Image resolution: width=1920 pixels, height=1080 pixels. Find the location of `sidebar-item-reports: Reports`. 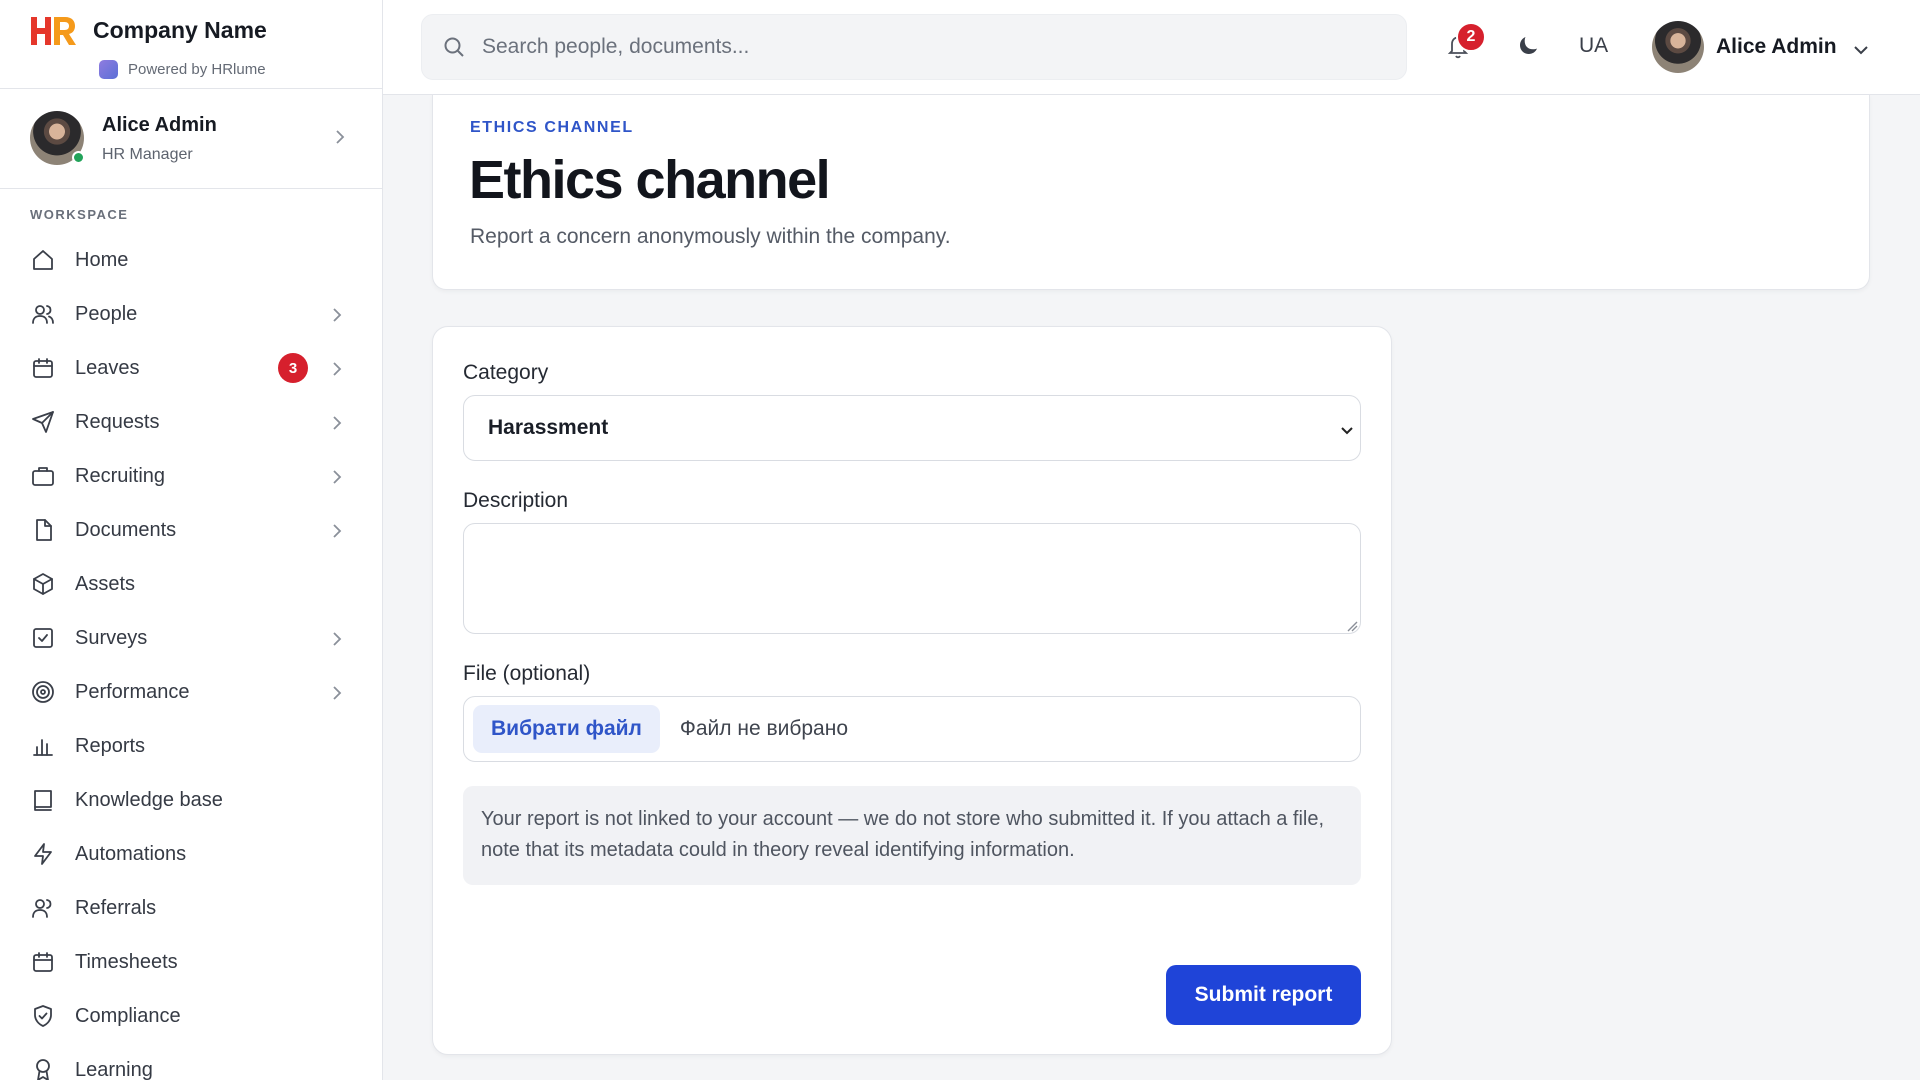

sidebar-item-reports: Reports is located at coordinates (191, 746).